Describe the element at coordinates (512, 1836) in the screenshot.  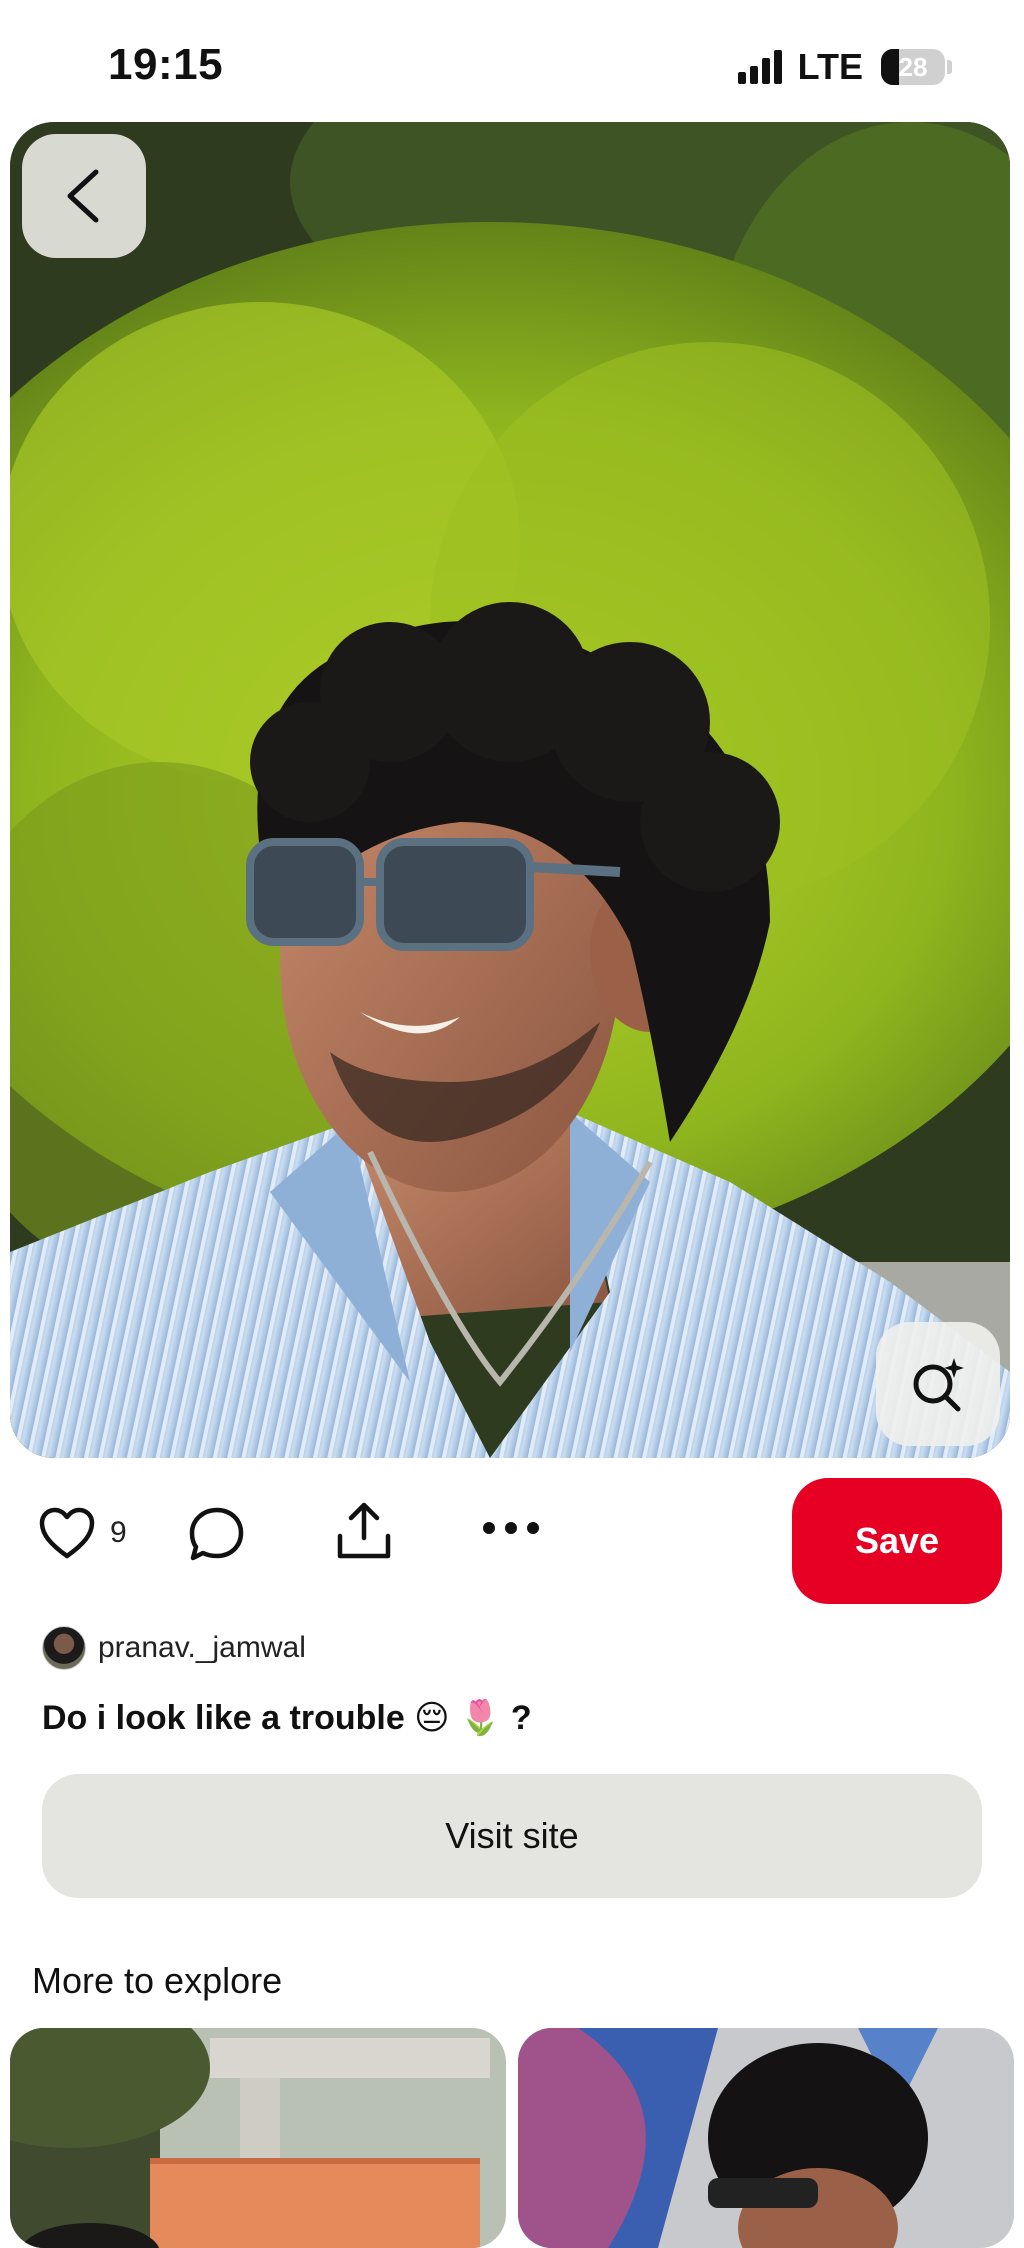
I see `visit-site-button: Visit site` at that location.